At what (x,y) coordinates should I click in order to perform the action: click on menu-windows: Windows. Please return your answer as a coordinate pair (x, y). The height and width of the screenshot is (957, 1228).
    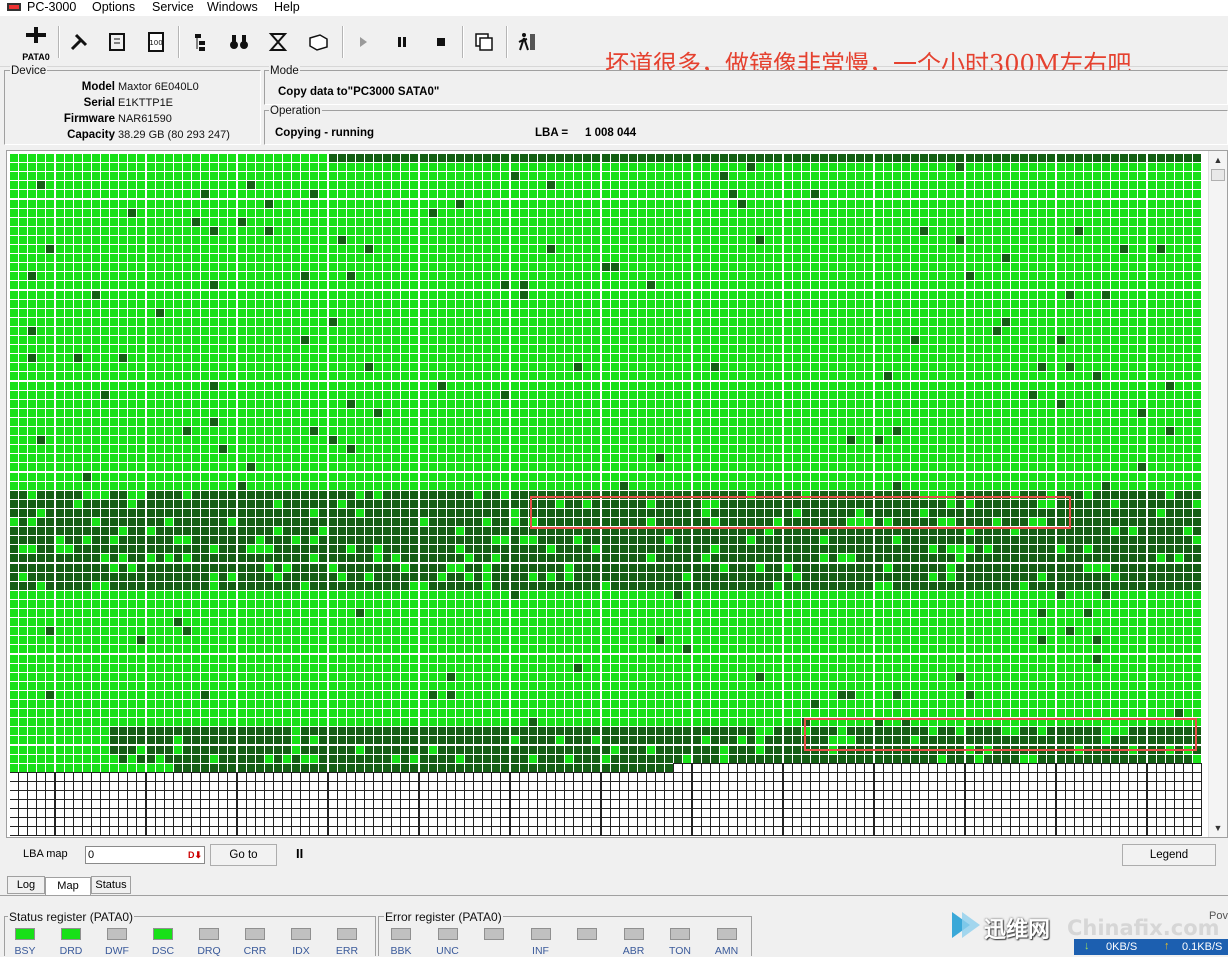
    Looking at the image, I should click on (232, 7).